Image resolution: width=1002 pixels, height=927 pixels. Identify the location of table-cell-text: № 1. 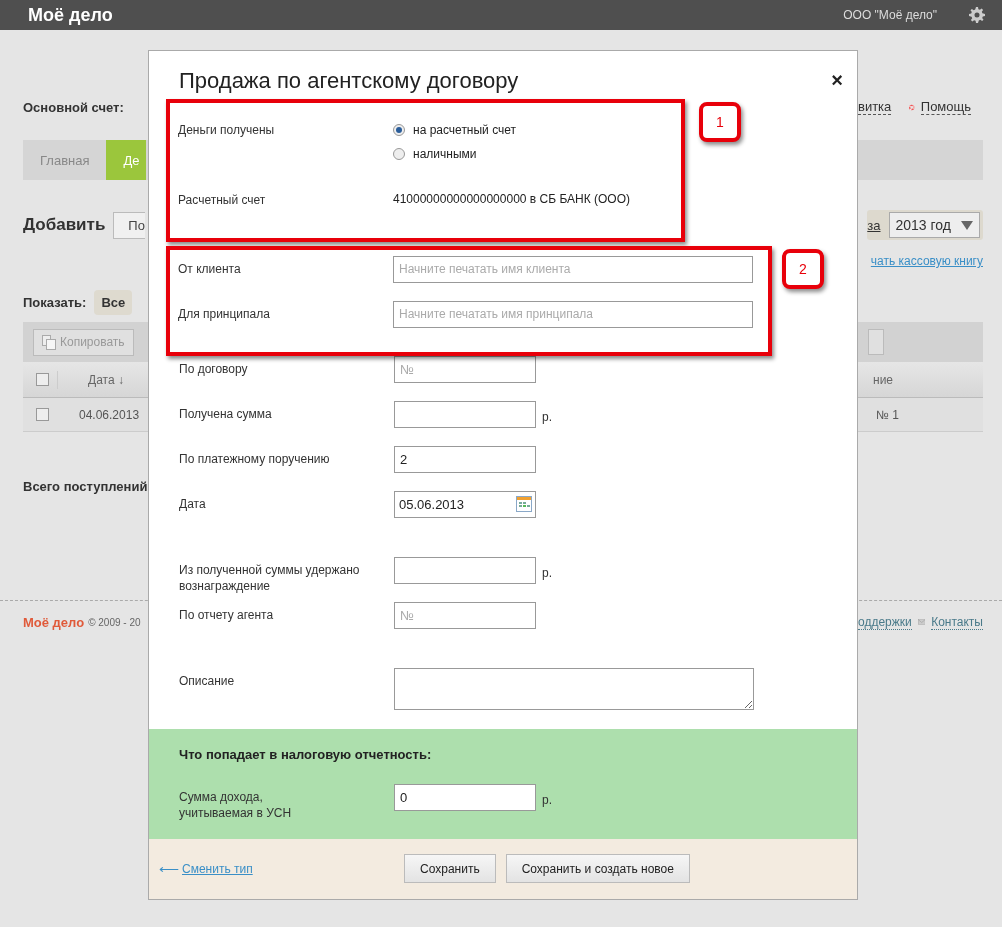
(887, 414).